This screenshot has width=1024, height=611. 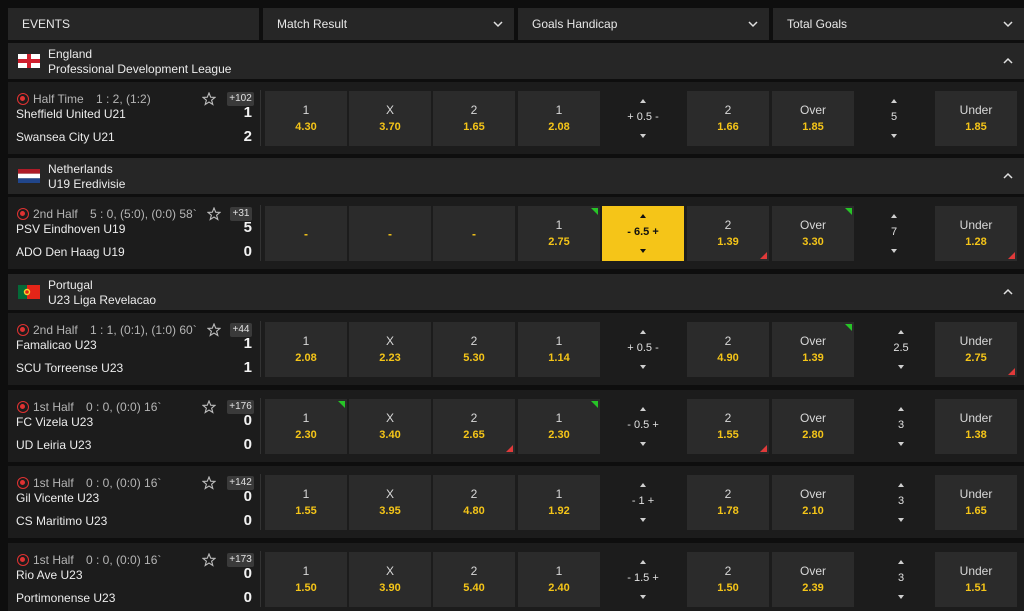 I want to click on odds-away-win: 2 4.80, so click(x=474, y=502).